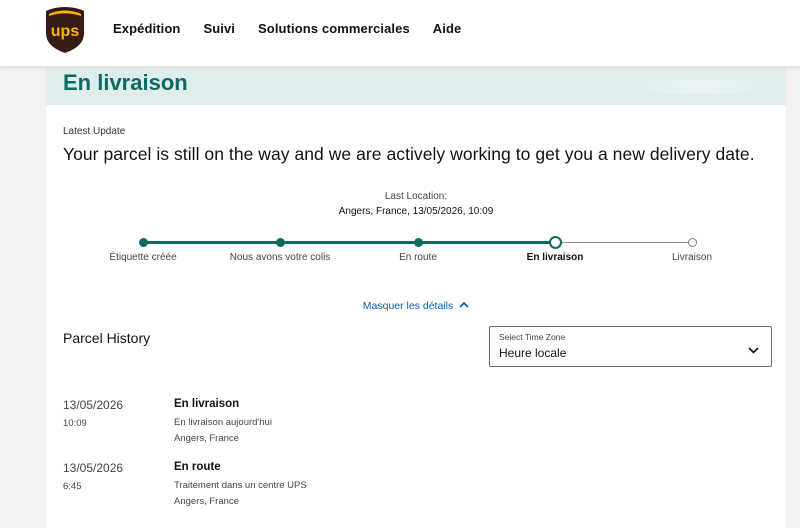 The height and width of the screenshot is (528, 800). Describe the element at coordinates (532, 337) in the screenshot. I see `timezone-select-label: Select Time Zone` at that location.